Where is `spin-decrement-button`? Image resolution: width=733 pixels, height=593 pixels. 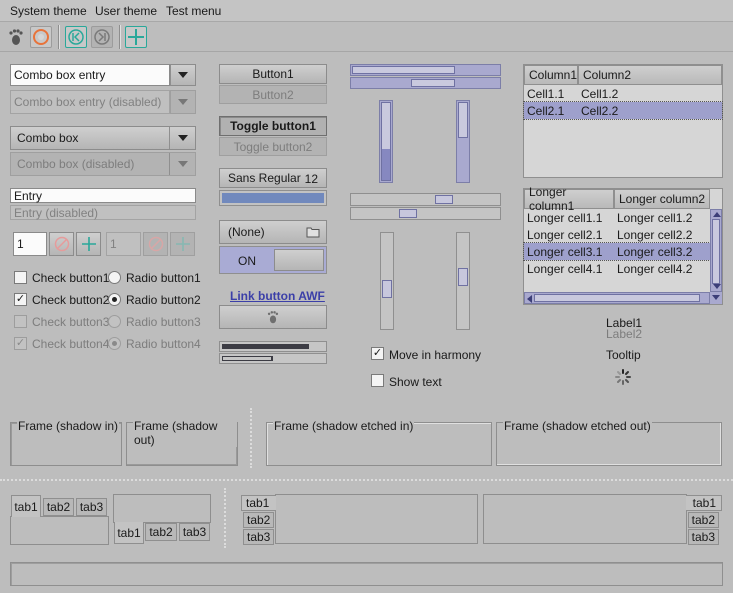
spin-decrement-button is located at coordinates (61, 244).